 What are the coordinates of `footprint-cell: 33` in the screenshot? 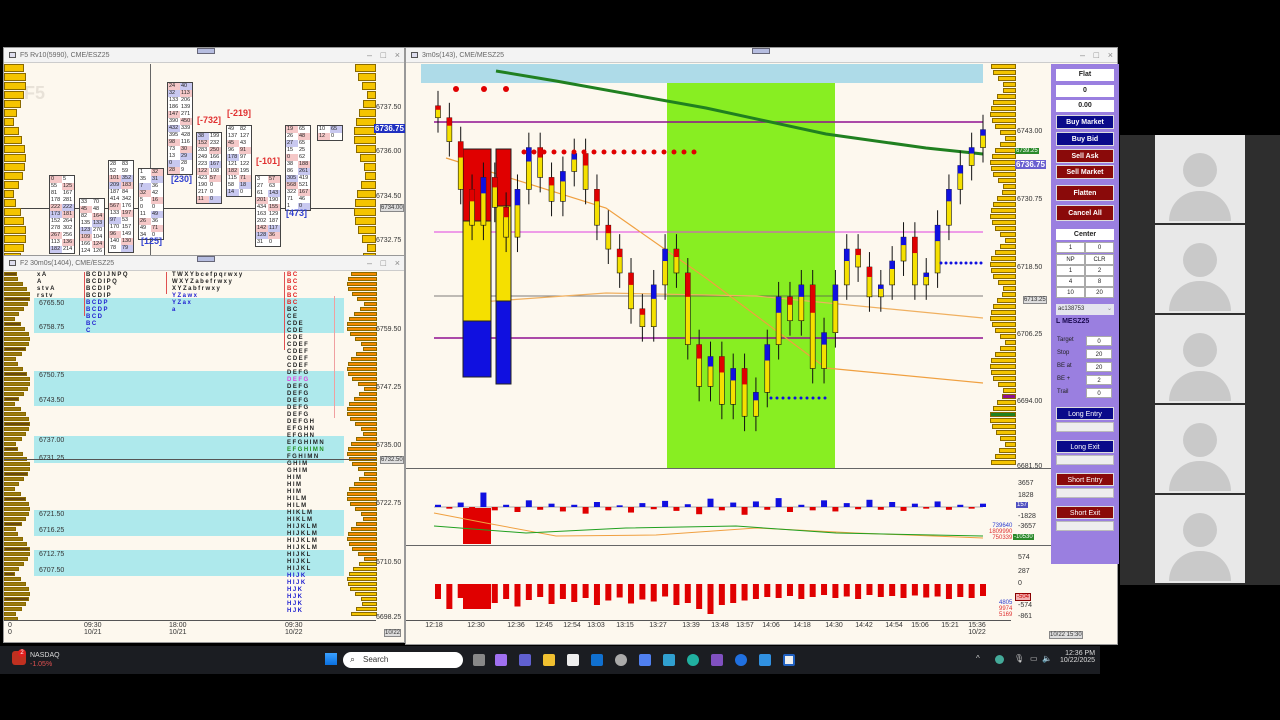 It's located at (84, 202).